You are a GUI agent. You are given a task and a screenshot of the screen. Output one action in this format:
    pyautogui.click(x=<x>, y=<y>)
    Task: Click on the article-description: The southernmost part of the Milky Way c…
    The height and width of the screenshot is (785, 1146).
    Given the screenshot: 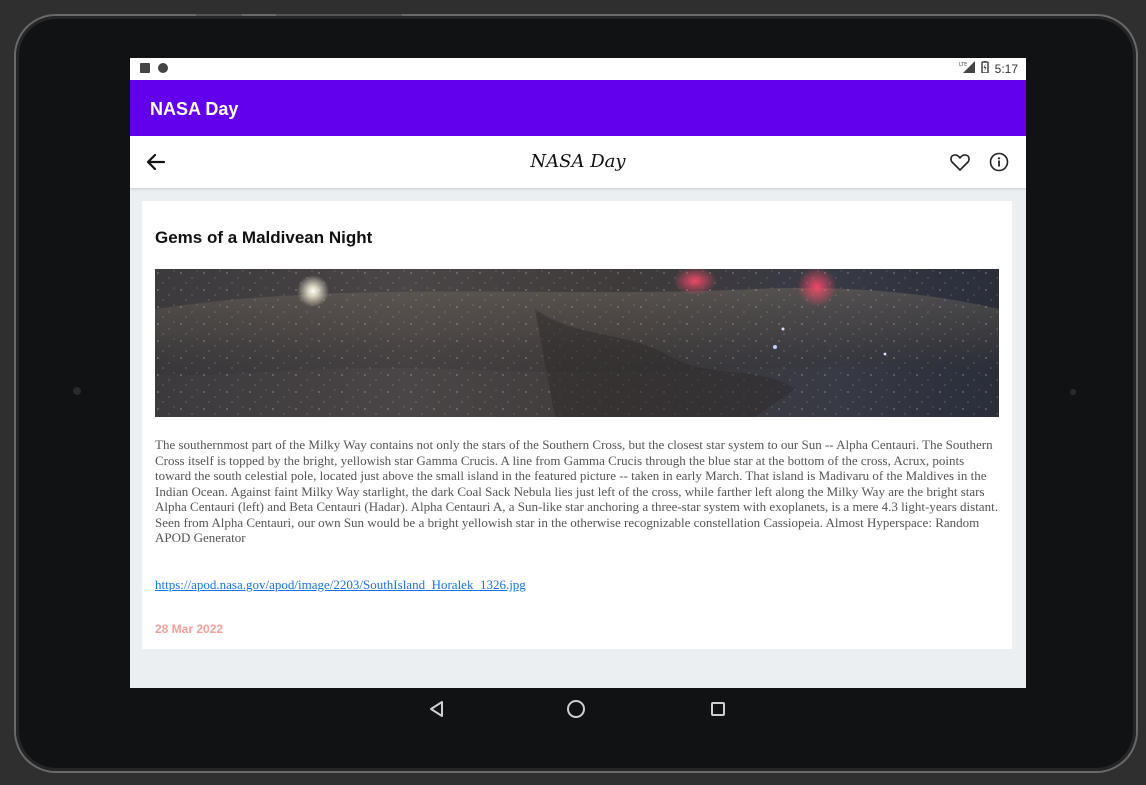 What is the action you would take?
    pyautogui.click(x=576, y=491)
    